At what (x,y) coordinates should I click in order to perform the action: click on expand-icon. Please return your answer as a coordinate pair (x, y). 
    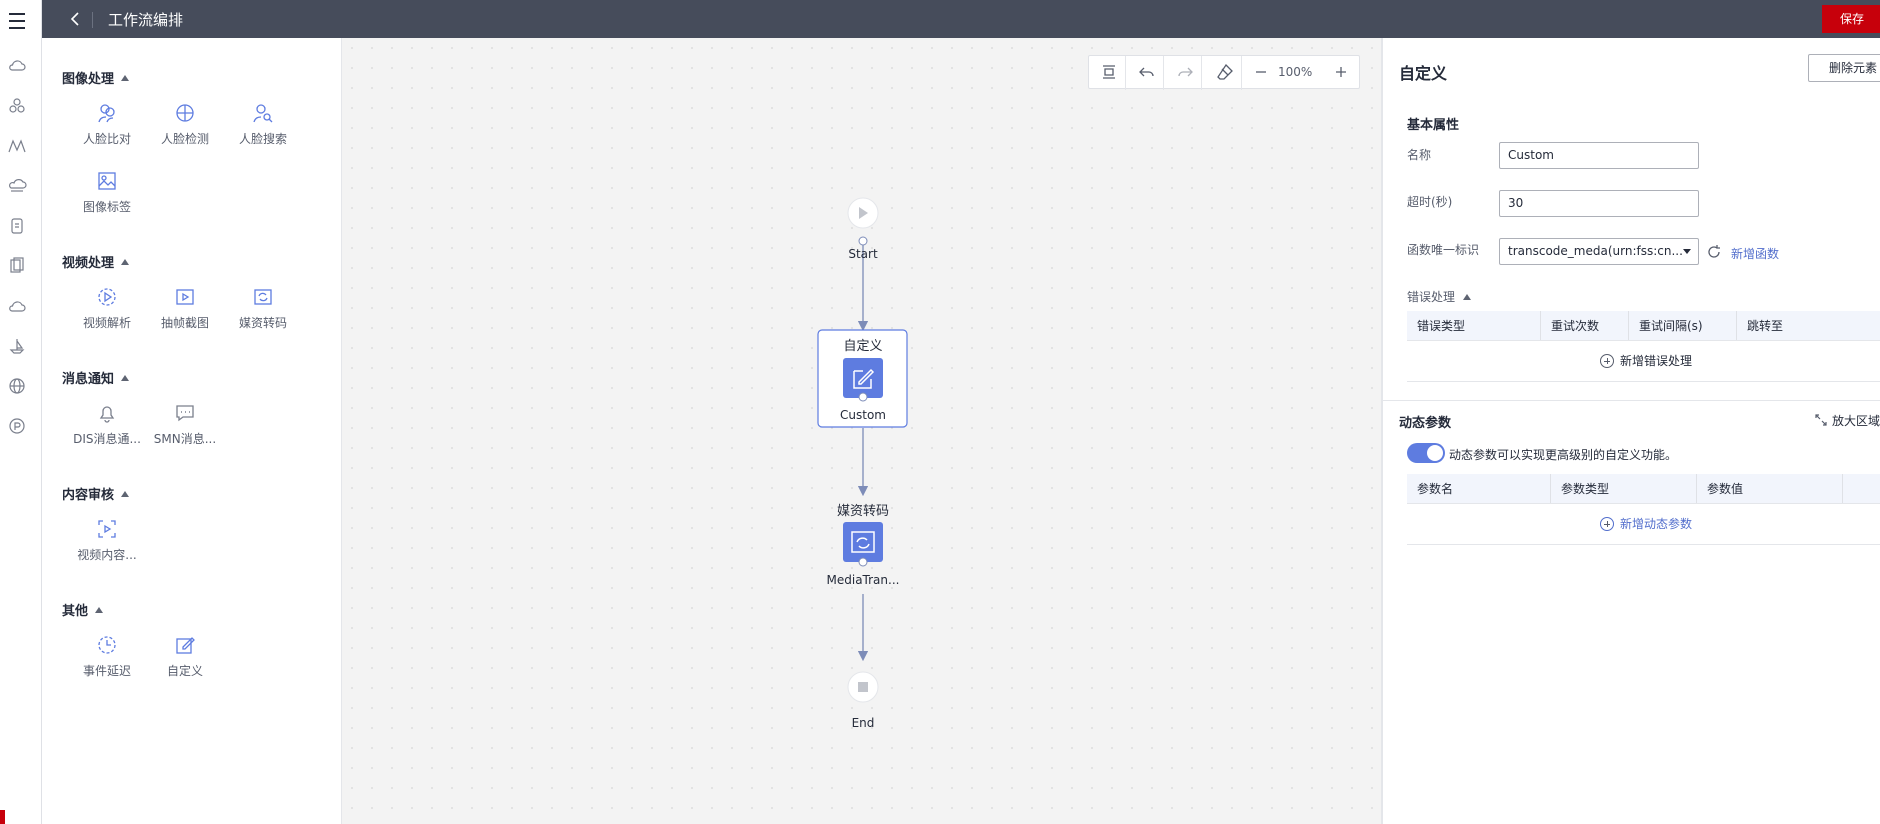
    Looking at the image, I should click on (1821, 420).